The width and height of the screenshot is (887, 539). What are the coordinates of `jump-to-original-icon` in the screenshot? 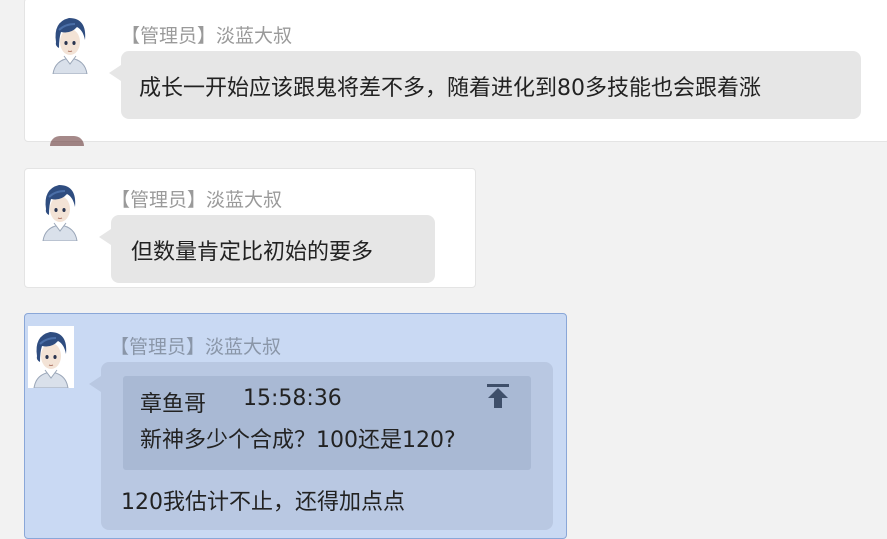 It's located at (498, 396).